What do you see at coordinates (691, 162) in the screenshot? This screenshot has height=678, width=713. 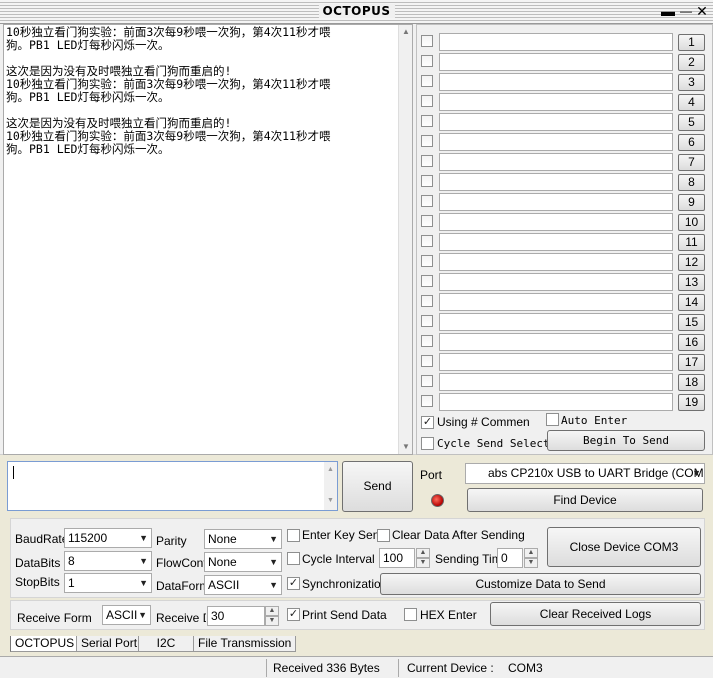 I see `multi-send-button: 7` at bounding box center [691, 162].